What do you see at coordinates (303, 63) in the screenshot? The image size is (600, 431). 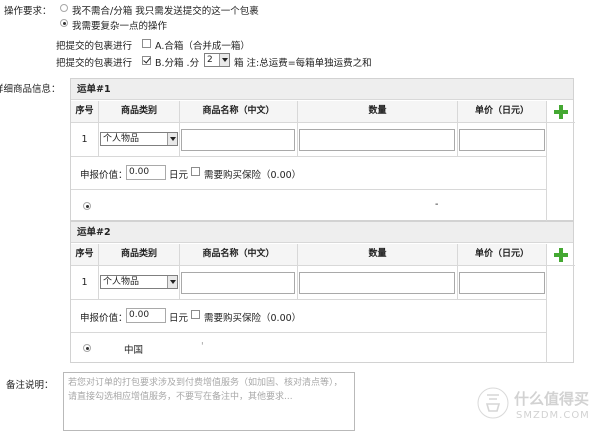 I see `split-suffix: 箱 注:总运费=每箱单独运费之和` at bounding box center [303, 63].